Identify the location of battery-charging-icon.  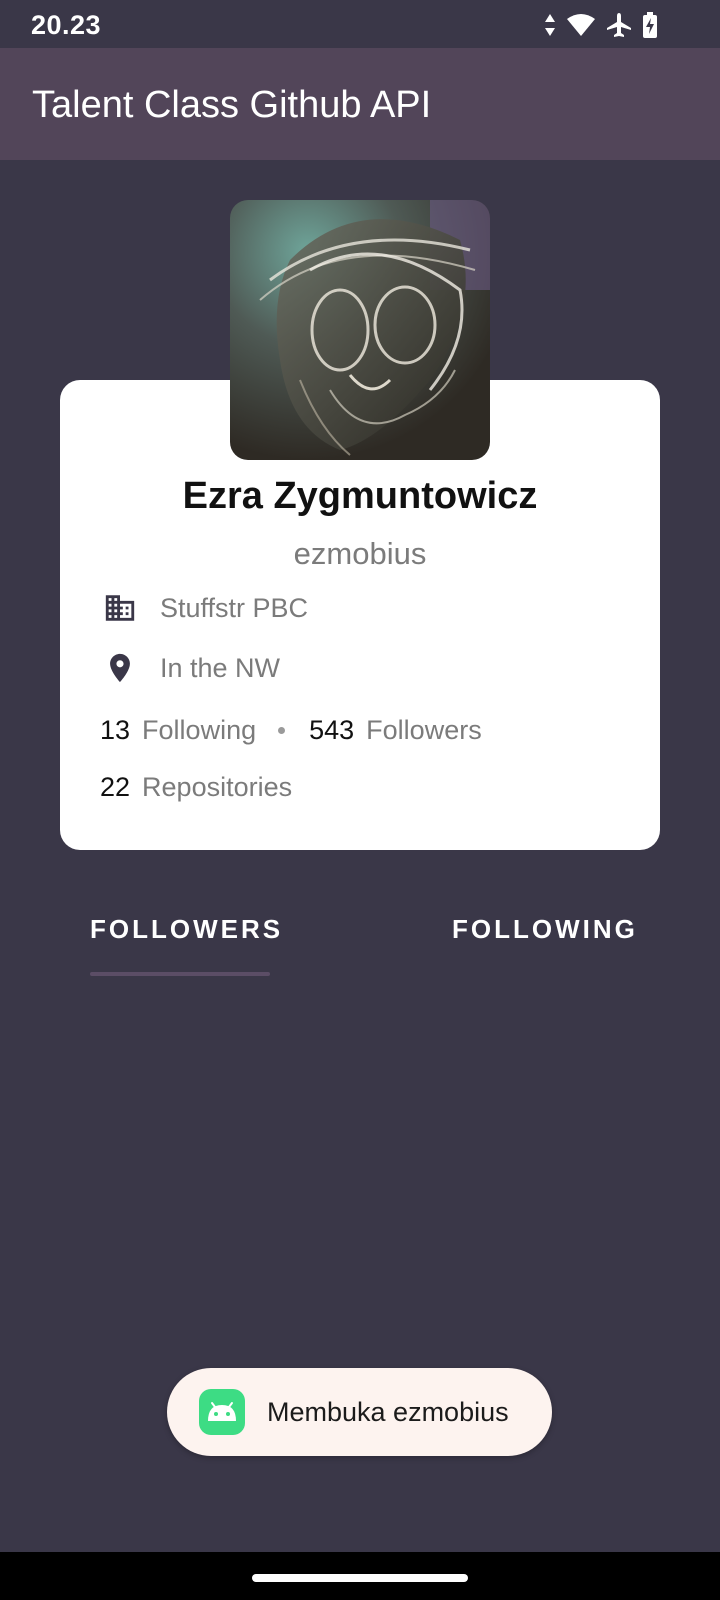
(650, 25).